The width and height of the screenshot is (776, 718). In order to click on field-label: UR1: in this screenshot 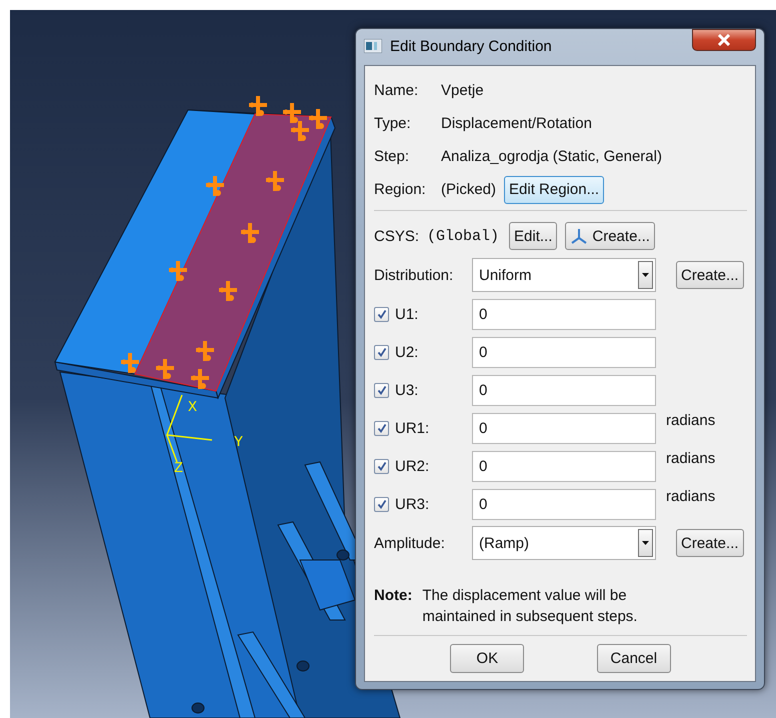, I will do `click(412, 428)`.